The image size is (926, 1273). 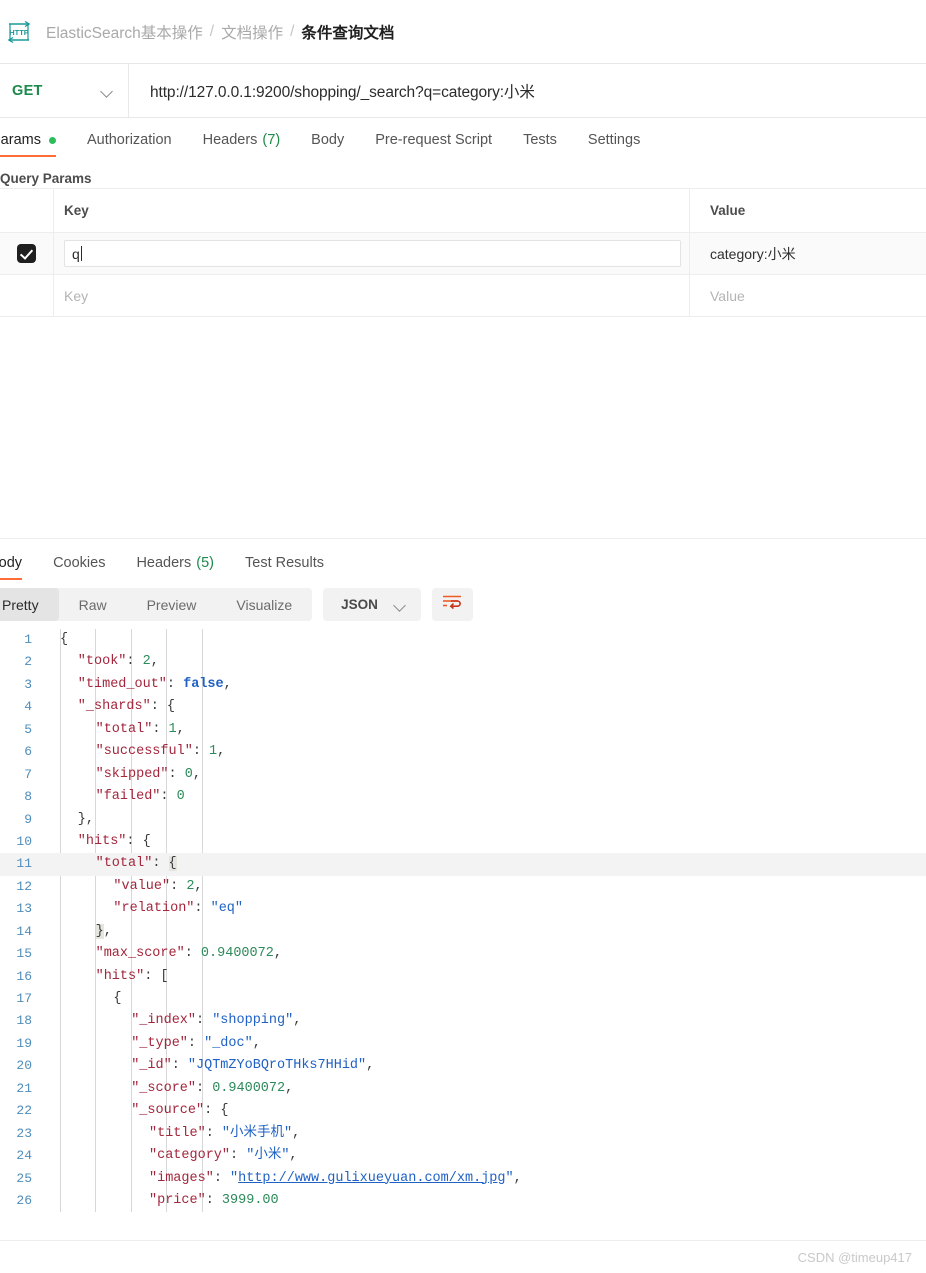 I want to click on code-line-number: 4, so click(x=28, y=707).